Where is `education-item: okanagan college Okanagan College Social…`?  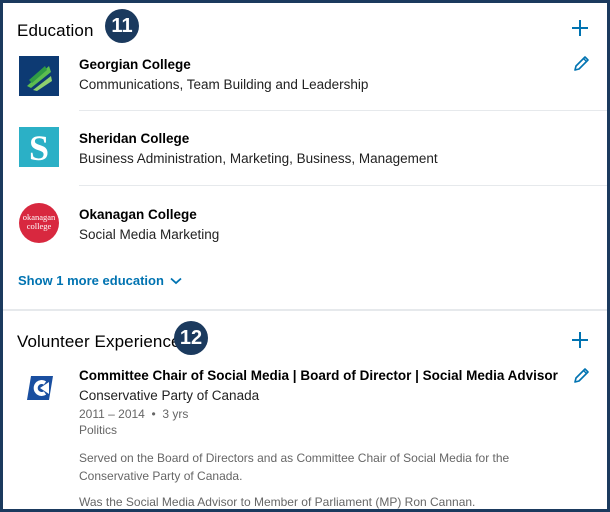
education-item: okanagan college Okanagan College Social… is located at coordinates (305, 226).